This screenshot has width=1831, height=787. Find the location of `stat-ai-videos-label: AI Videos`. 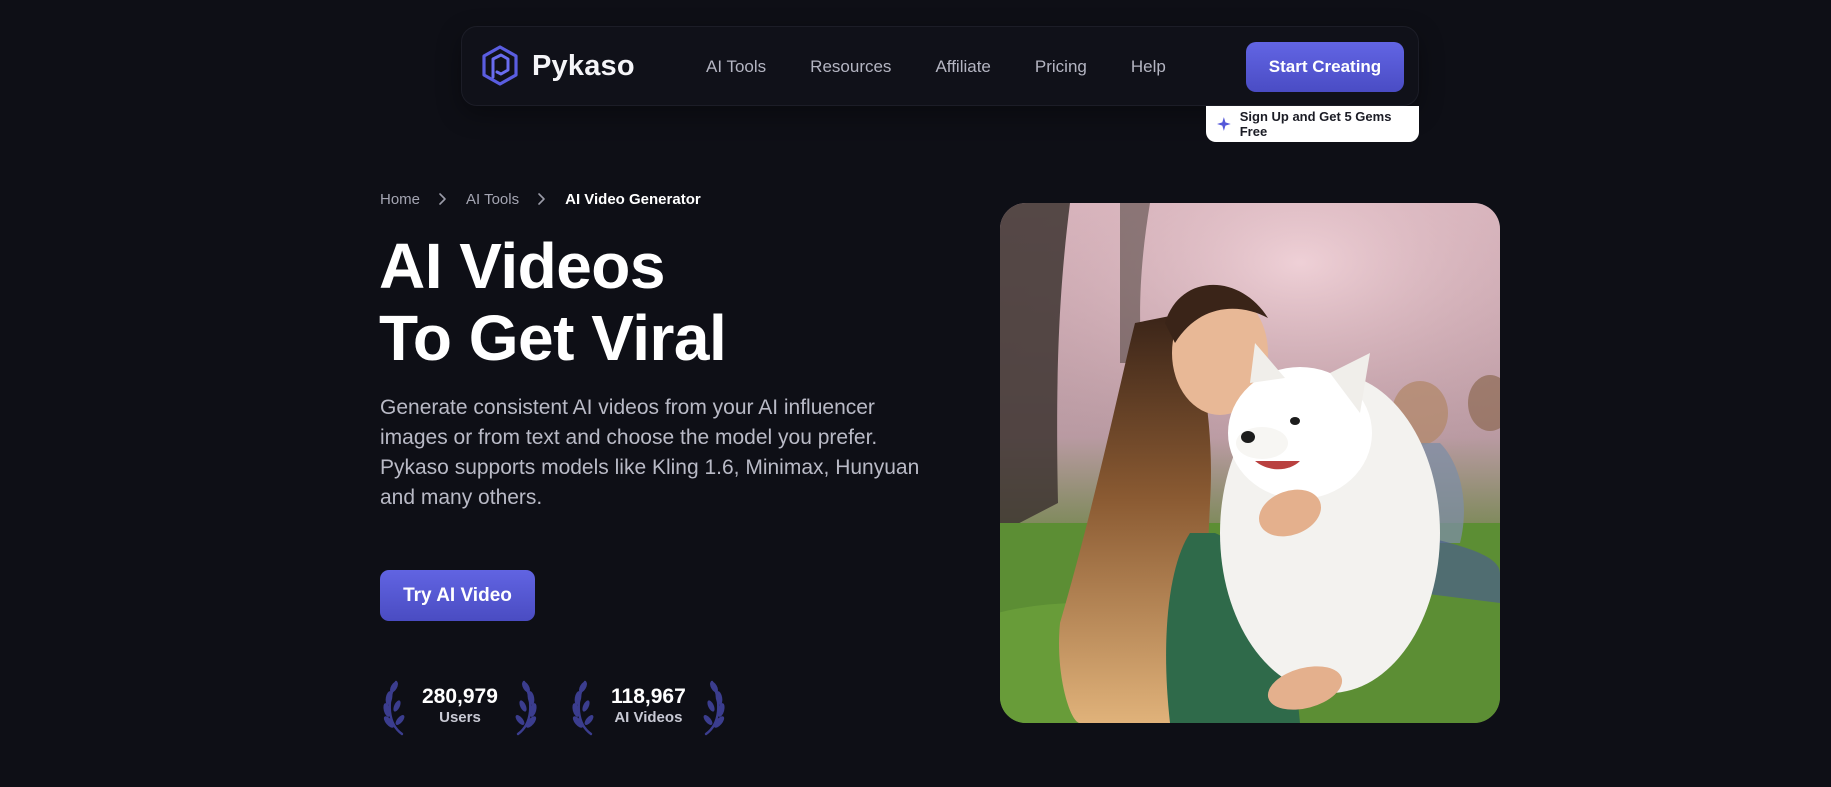

stat-ai-videos-label: AI Videos is located at coordinates (648, 717).